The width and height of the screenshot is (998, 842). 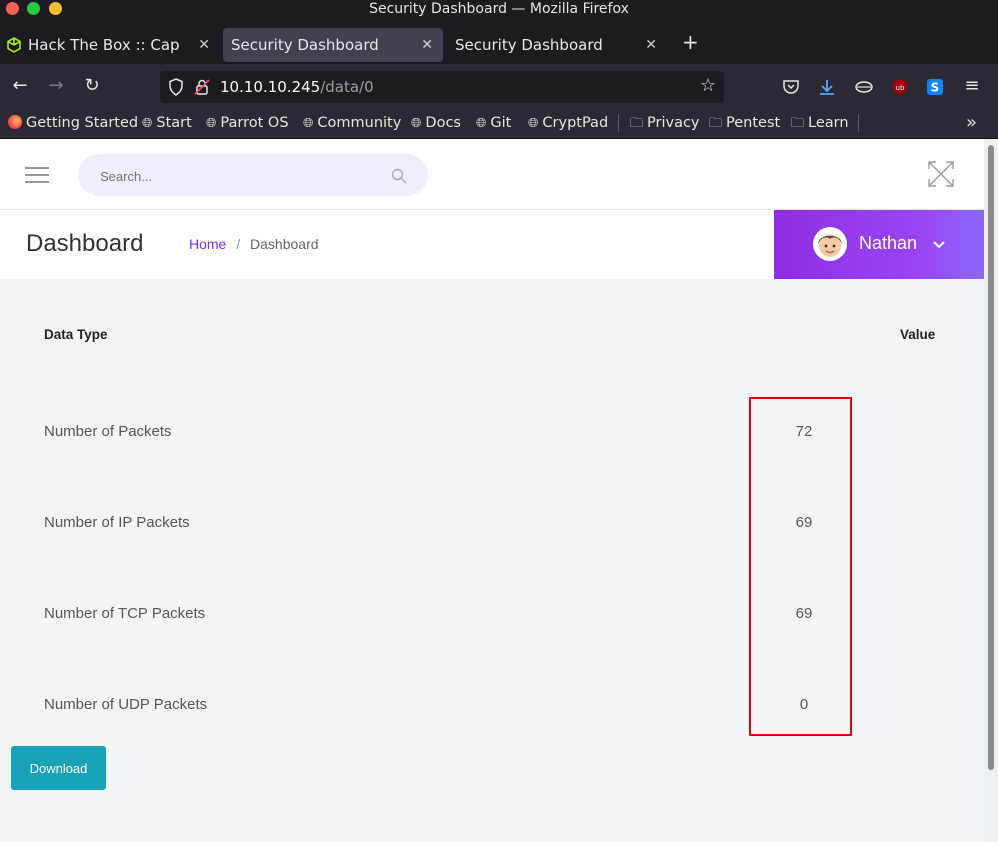 What do you see at coordinates (14, 45) in the screenshot?
I see `cube-icon` at bounding box center [14, 45].